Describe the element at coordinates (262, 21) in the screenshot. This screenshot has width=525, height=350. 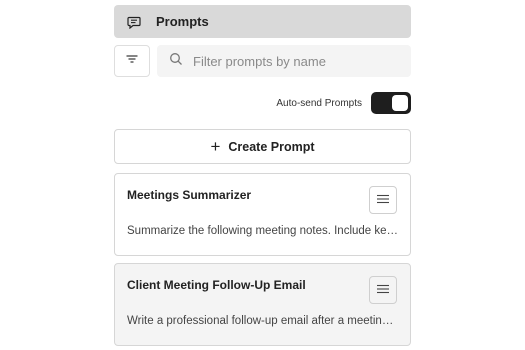
I see `prompts-header: Prompts` at that location.